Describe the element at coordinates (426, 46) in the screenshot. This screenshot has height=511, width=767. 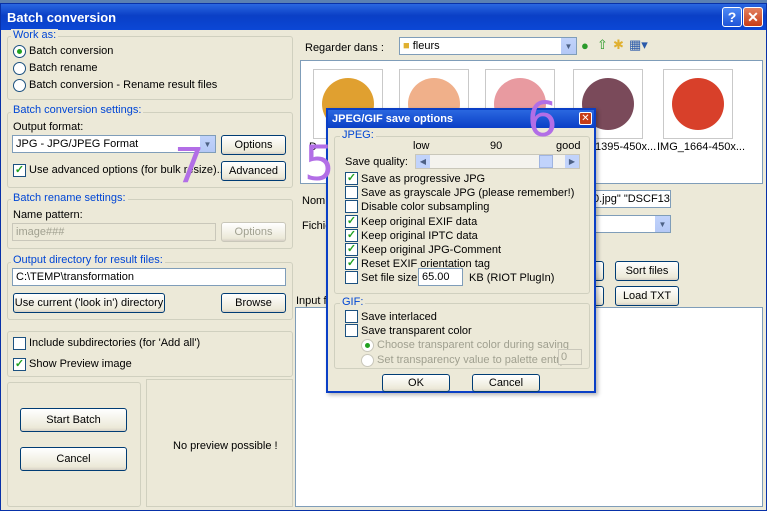
I see `look-in-value: fleurs` at that location.